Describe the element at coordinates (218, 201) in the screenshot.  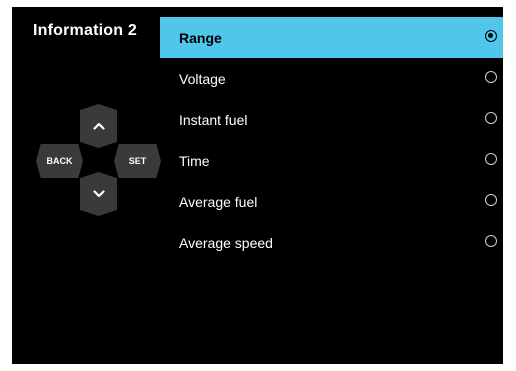
I see `menu-item-label: Average fuel` at that location.